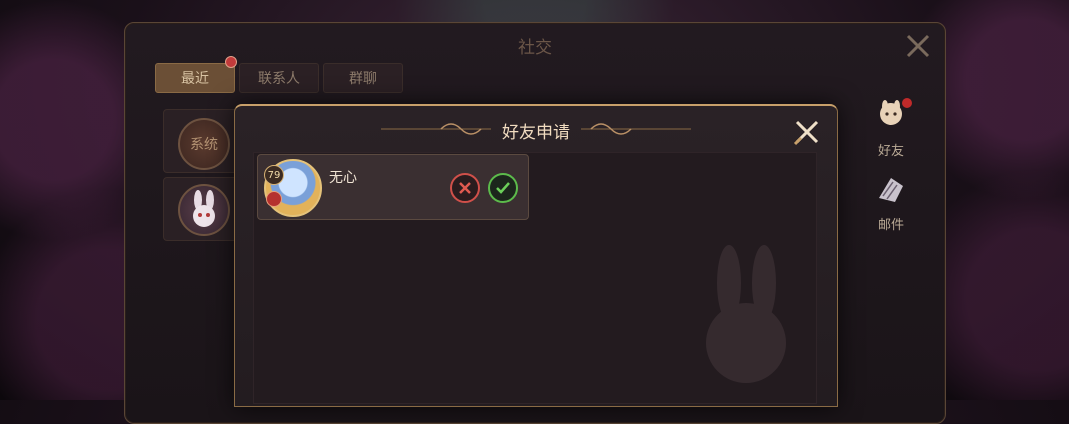 The height and width of the screenshot is (424, 1069). What do you see at coordinates (343, 178) in the screenshot?
I see `requester-name: 无心` at bounding box center [343, 178].